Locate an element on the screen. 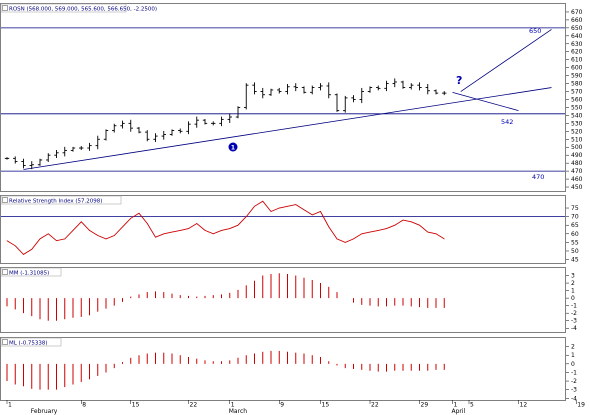 This screenshot has width=590, height=415. mm-tick-label: 0 is located at coordinates (573, 298).